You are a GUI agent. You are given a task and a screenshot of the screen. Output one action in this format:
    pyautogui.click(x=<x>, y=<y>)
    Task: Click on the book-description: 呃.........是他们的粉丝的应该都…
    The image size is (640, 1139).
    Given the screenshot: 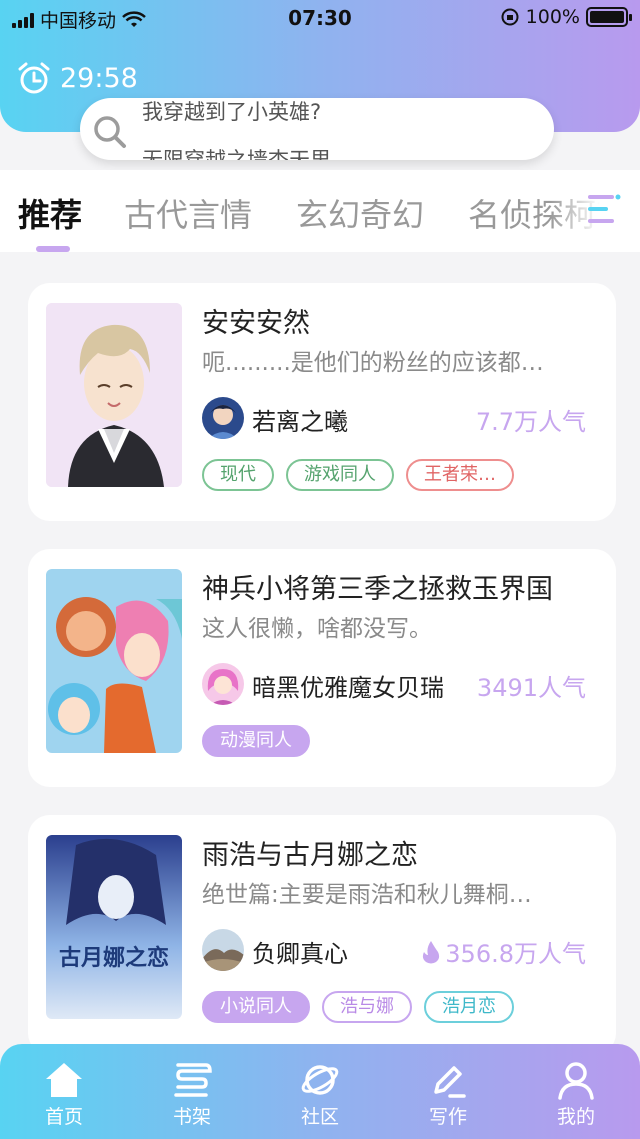 What is the action you would take?
    pyautogui.click(x=373, y=363)
    